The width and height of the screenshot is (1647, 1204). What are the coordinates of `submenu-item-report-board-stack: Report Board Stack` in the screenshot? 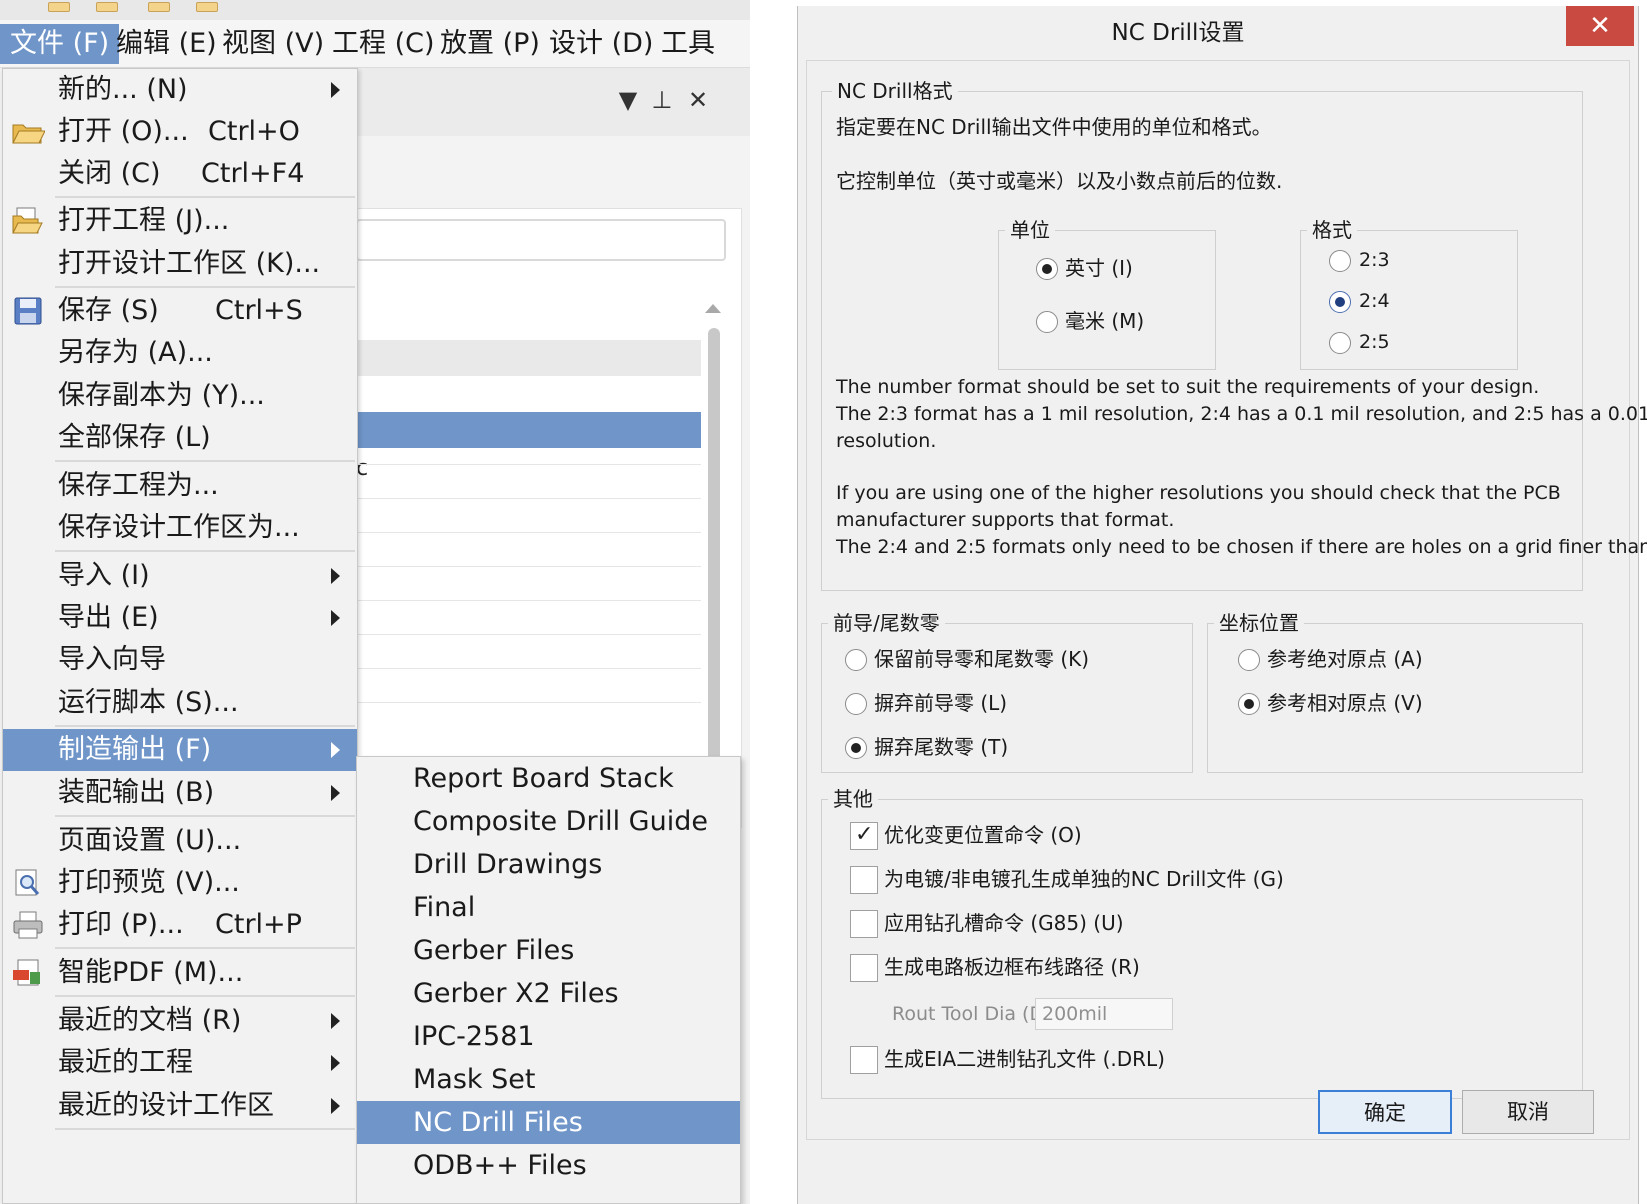 It's located at (548, 778).